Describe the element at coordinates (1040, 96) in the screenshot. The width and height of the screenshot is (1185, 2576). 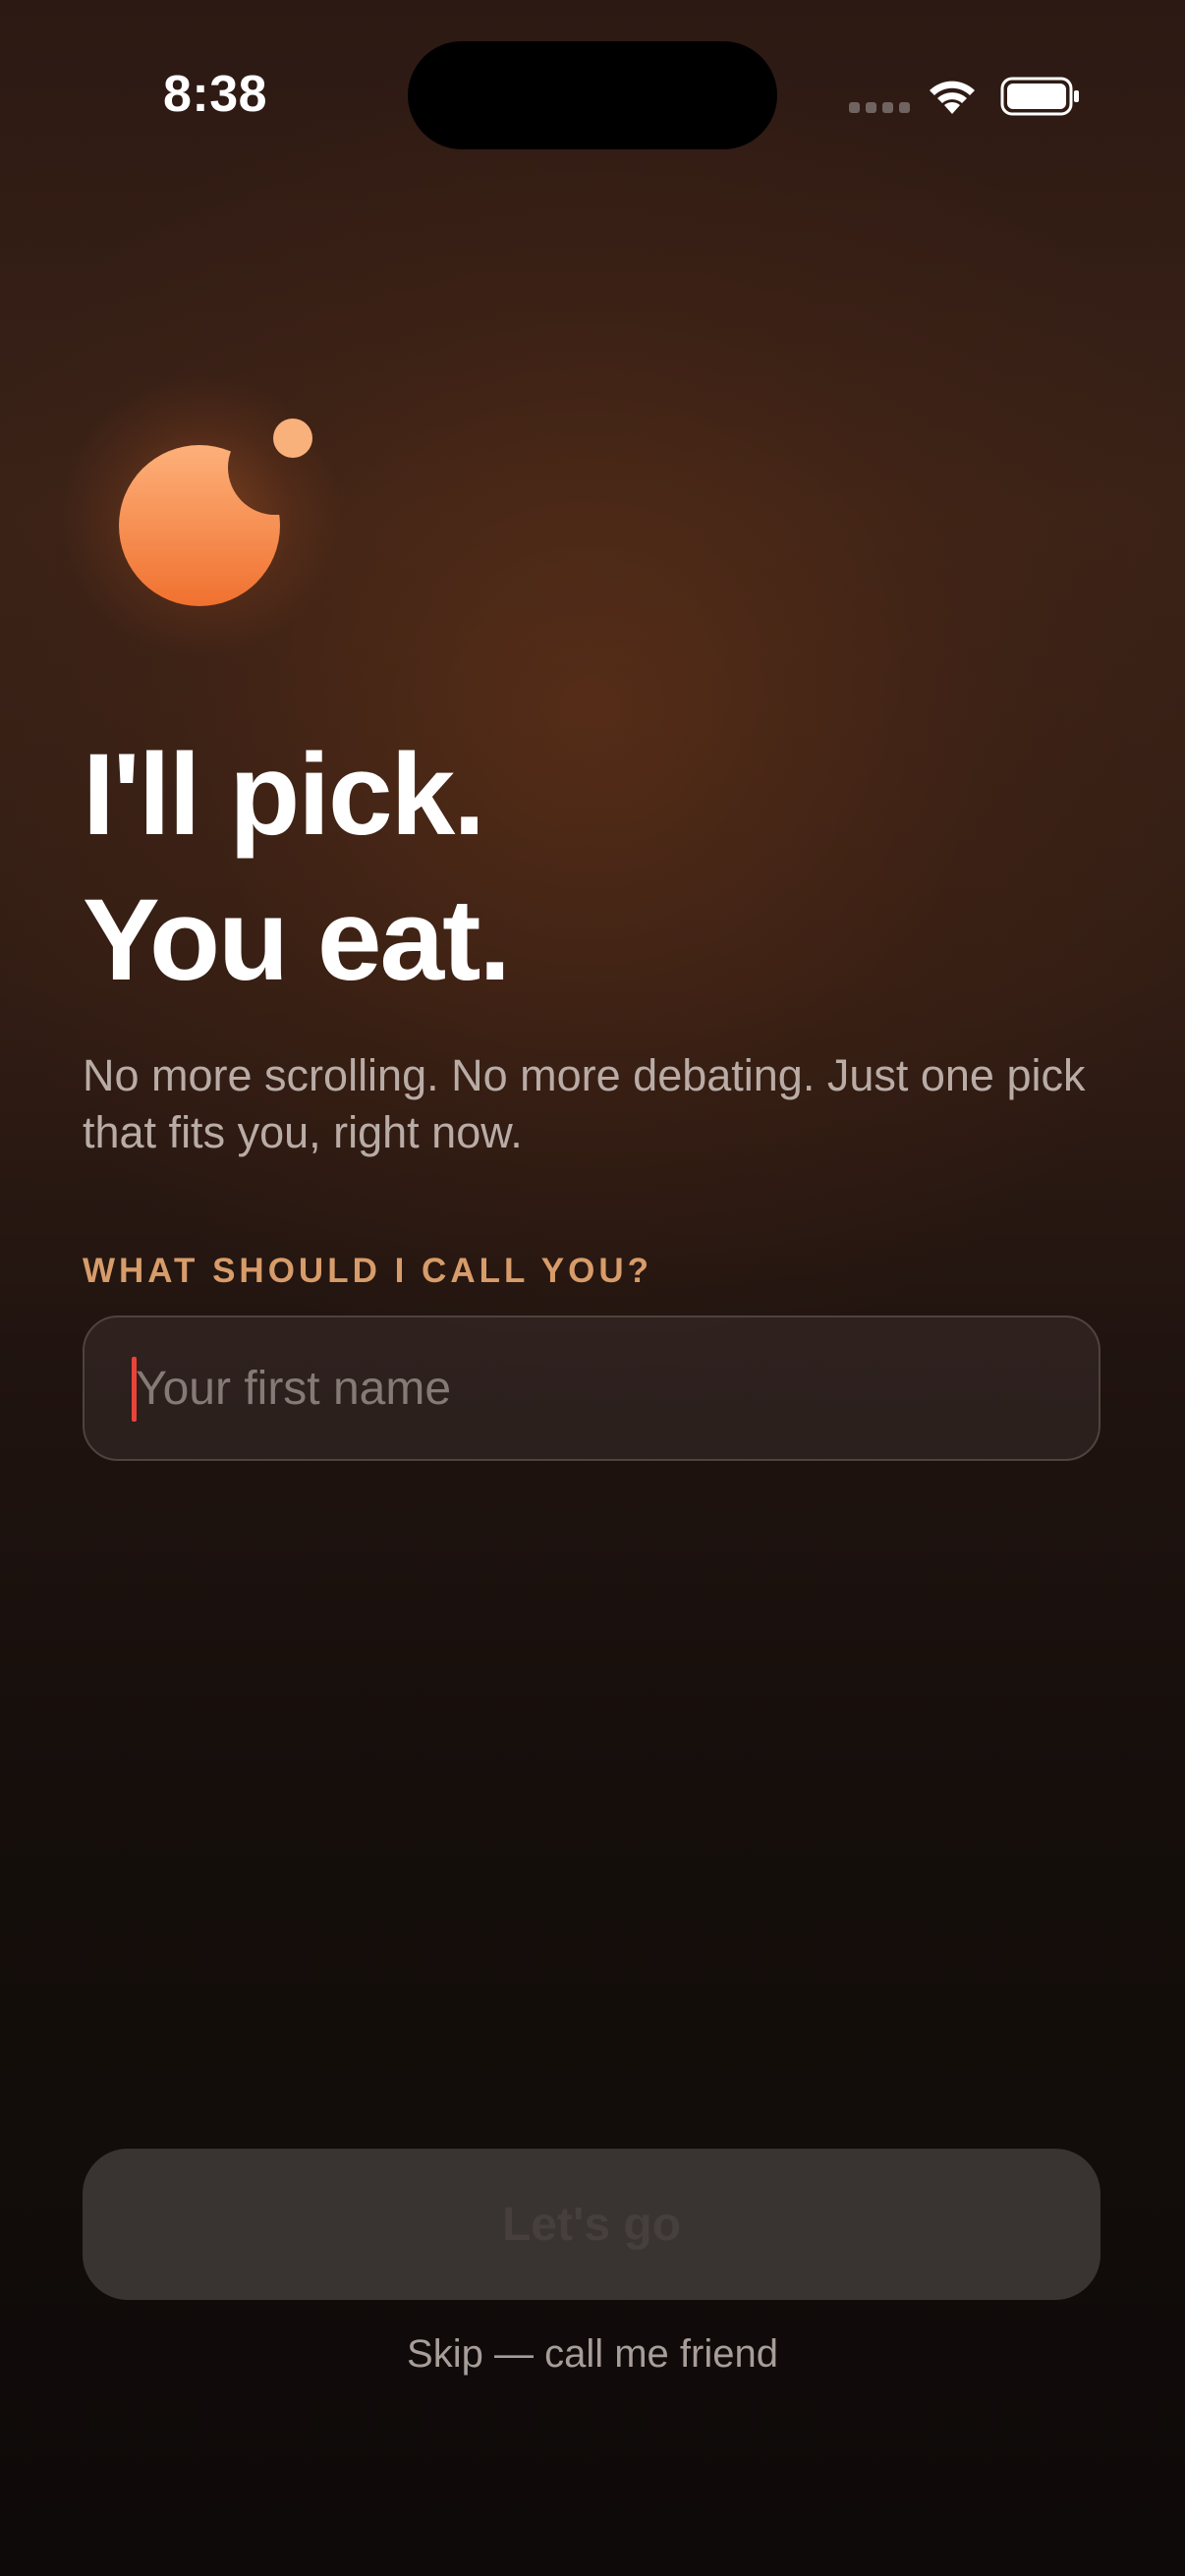
I see `battery-icon` at that location.